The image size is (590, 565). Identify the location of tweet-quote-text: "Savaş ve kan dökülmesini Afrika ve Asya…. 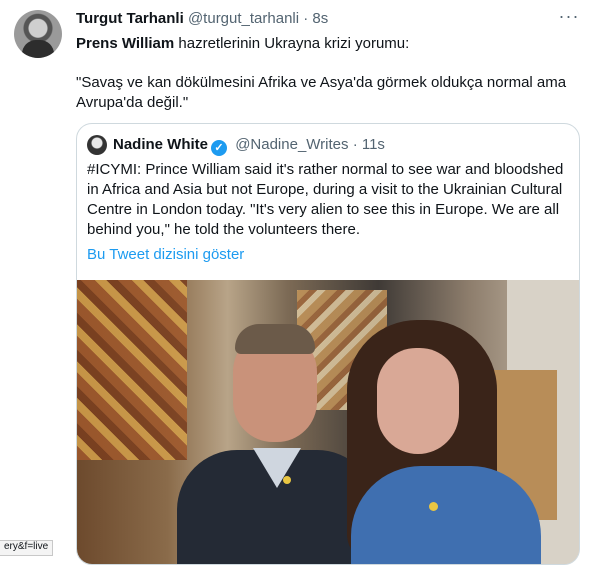
(321, 92).